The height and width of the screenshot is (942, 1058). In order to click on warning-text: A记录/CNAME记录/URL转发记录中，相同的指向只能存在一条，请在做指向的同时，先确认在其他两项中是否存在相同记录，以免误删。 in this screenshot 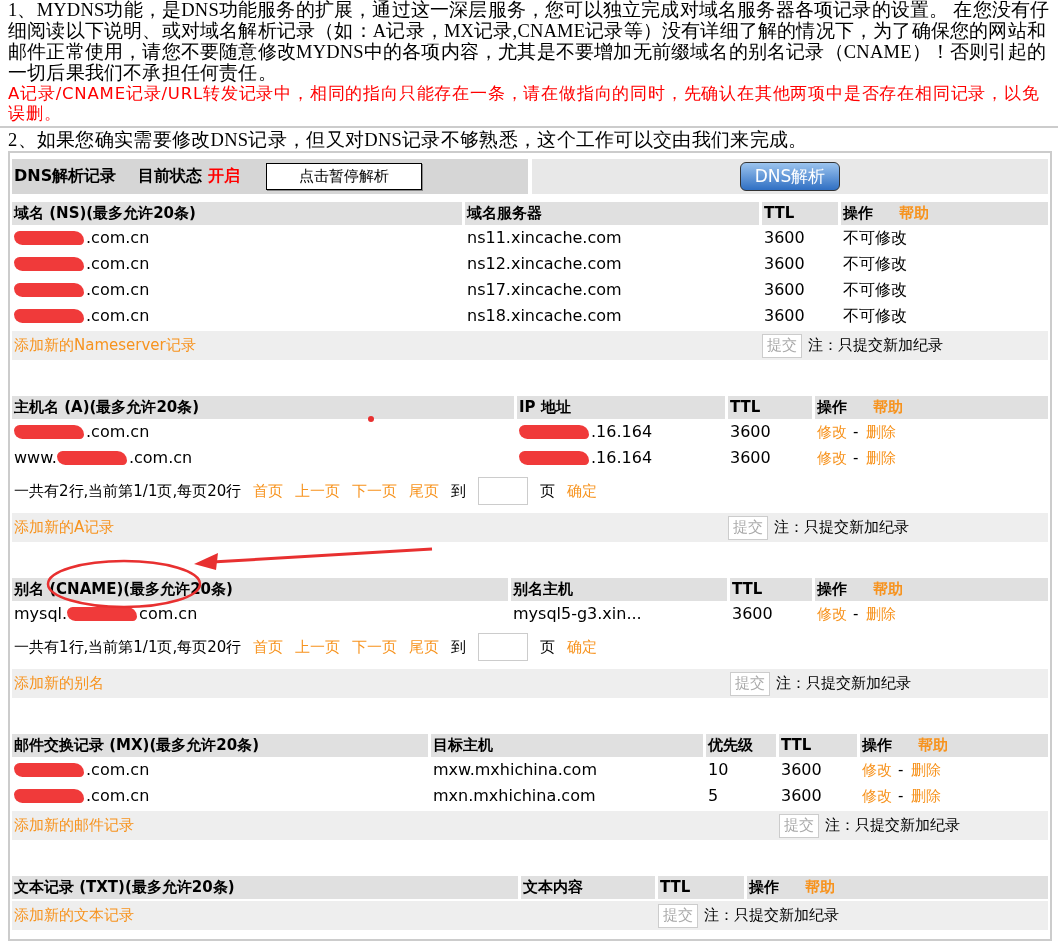, I will do `click(524, 104)`.